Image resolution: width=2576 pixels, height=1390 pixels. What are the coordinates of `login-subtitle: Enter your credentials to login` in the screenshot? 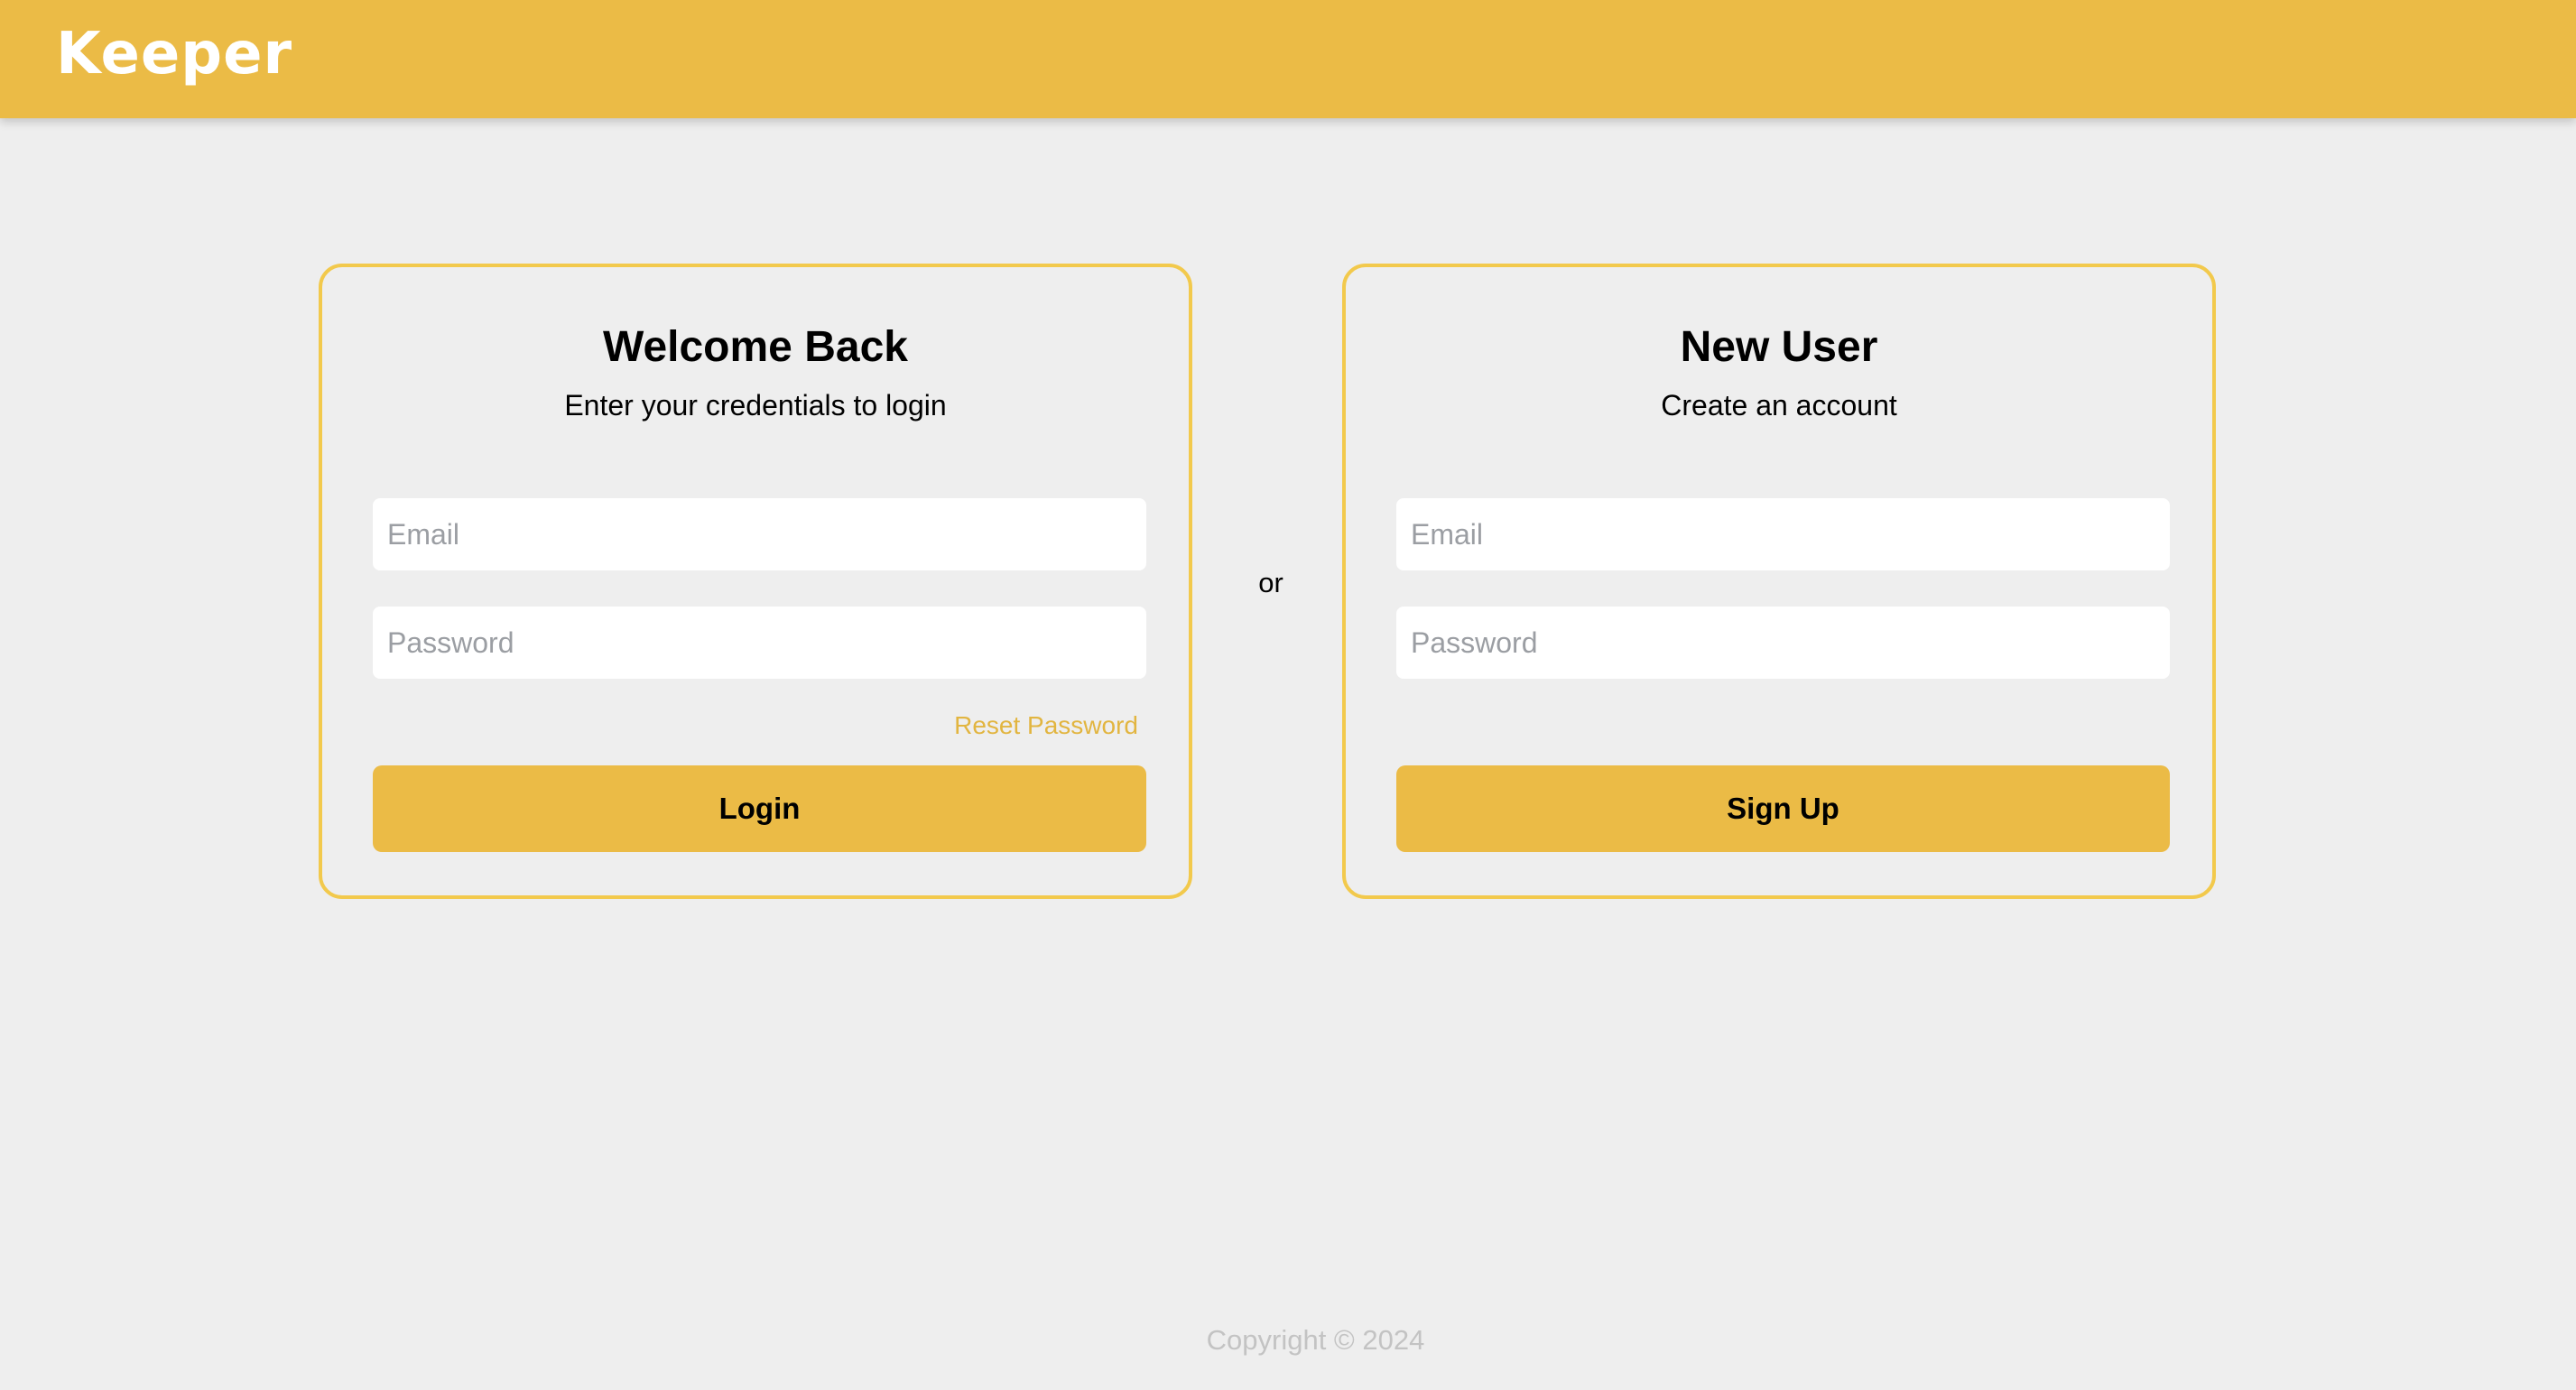 It's located at (755, 405).